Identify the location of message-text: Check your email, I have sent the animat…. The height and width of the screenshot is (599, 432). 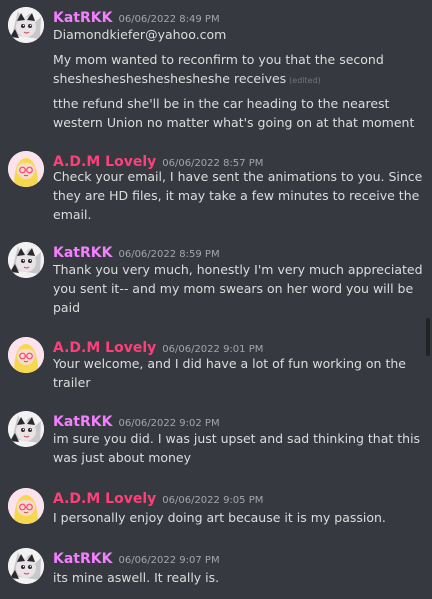
(238, 176).